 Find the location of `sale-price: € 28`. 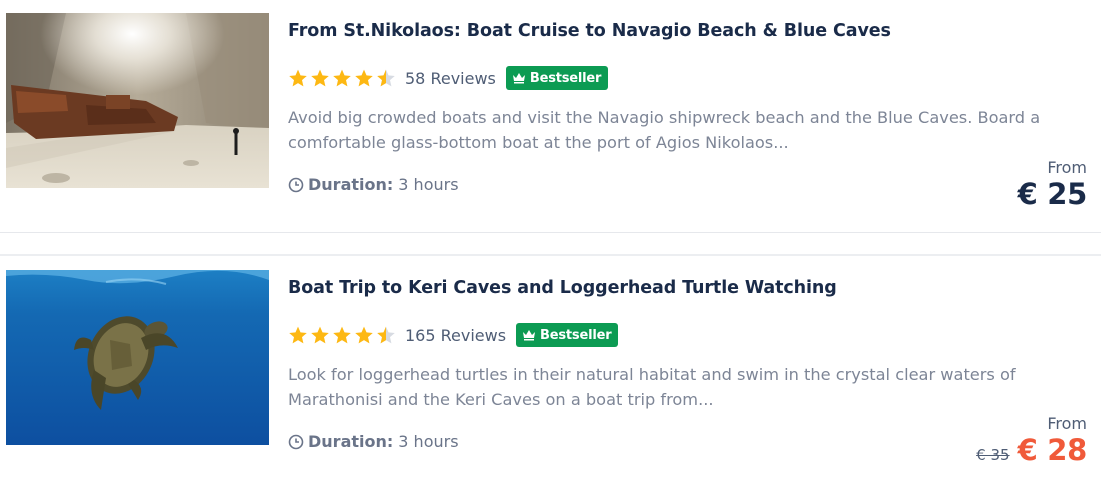

sale-price: € 28 is located at coordinates (1052, 450).